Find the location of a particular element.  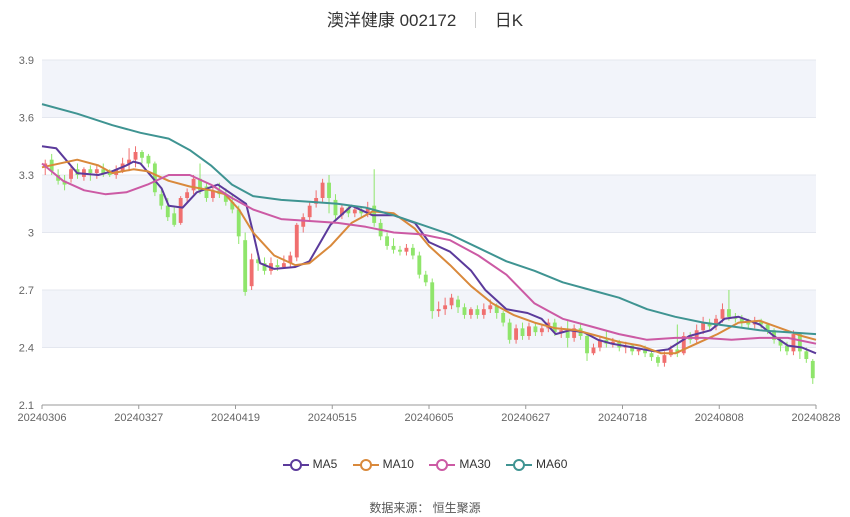

x-tick-label: 20240327 is located at coordinates (138, 418).